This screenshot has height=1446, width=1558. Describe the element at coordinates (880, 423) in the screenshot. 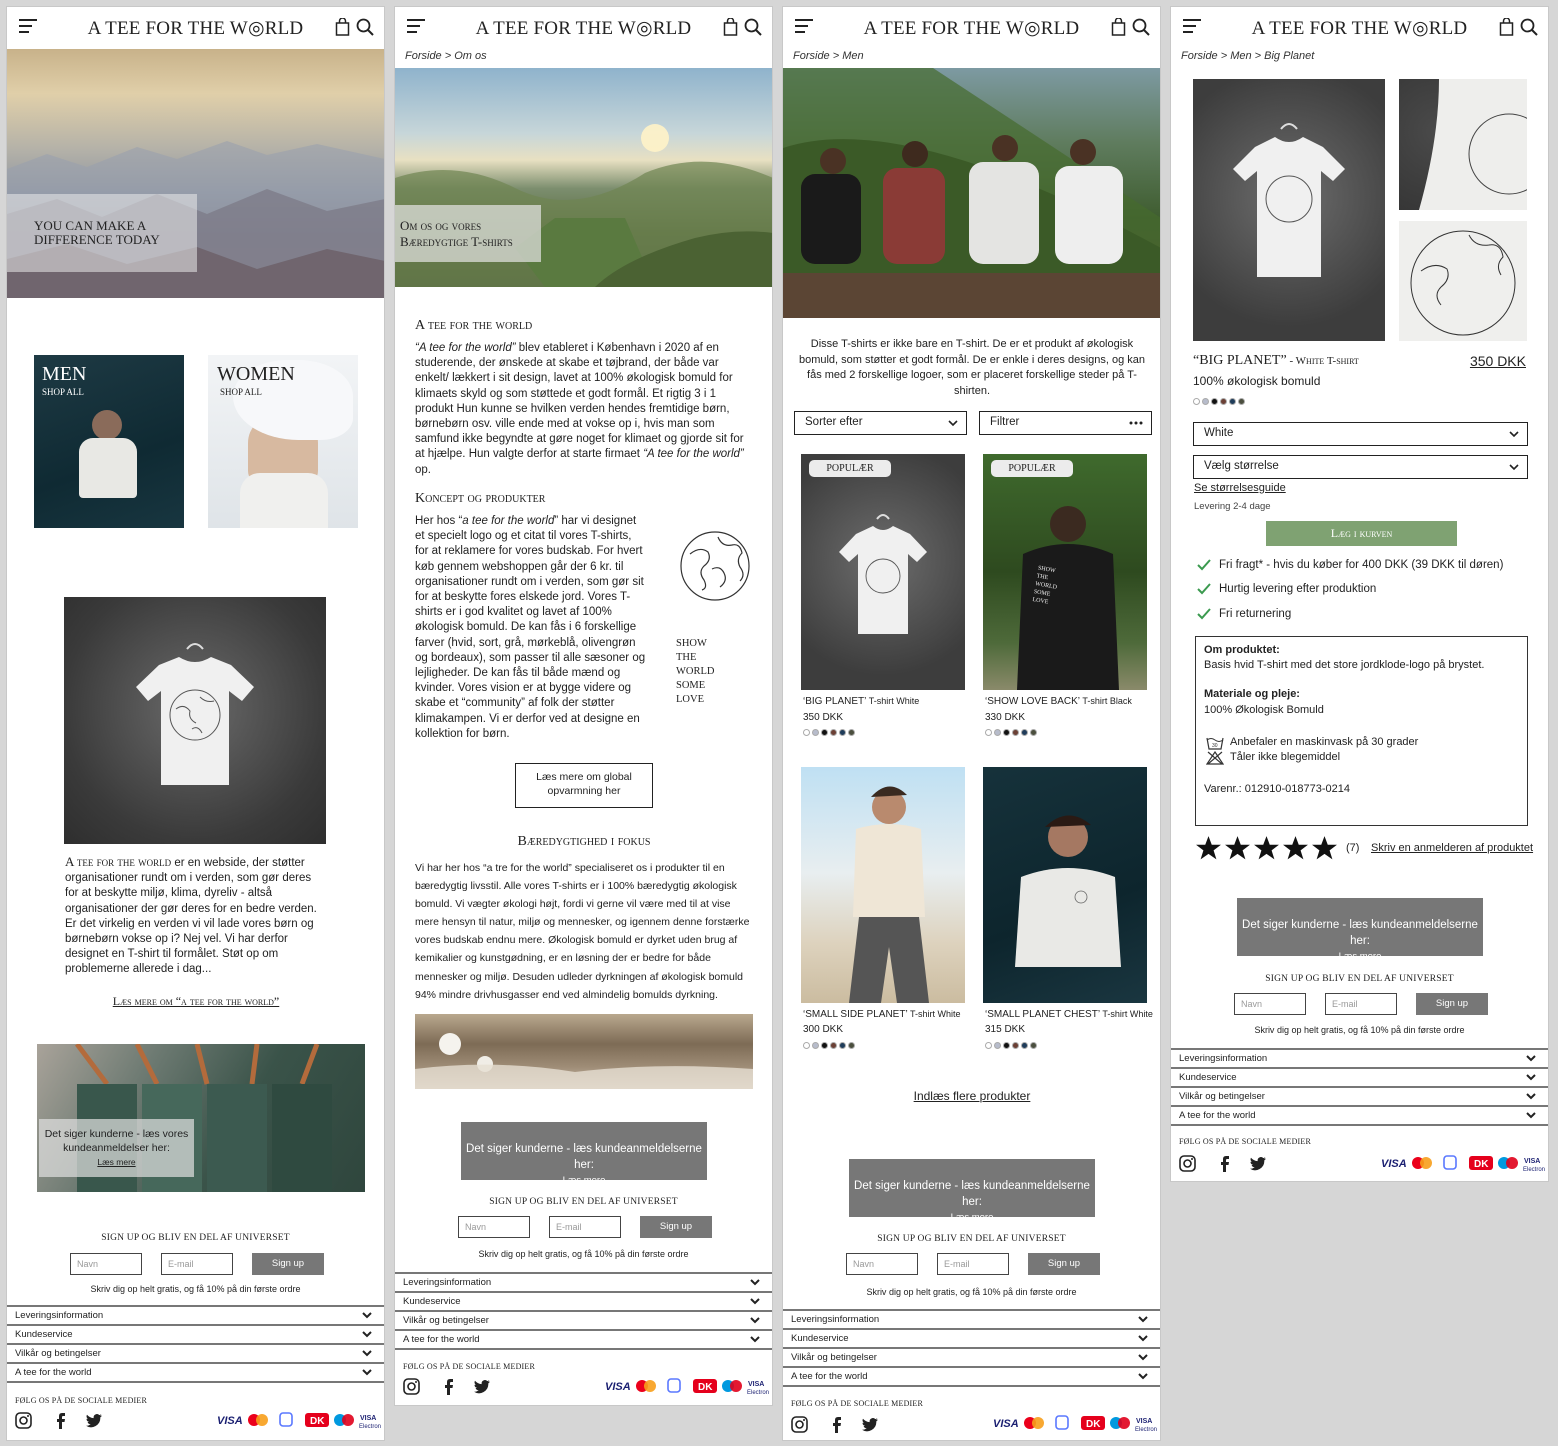

I see `sort-dropdown: Sorter efter` at that location.